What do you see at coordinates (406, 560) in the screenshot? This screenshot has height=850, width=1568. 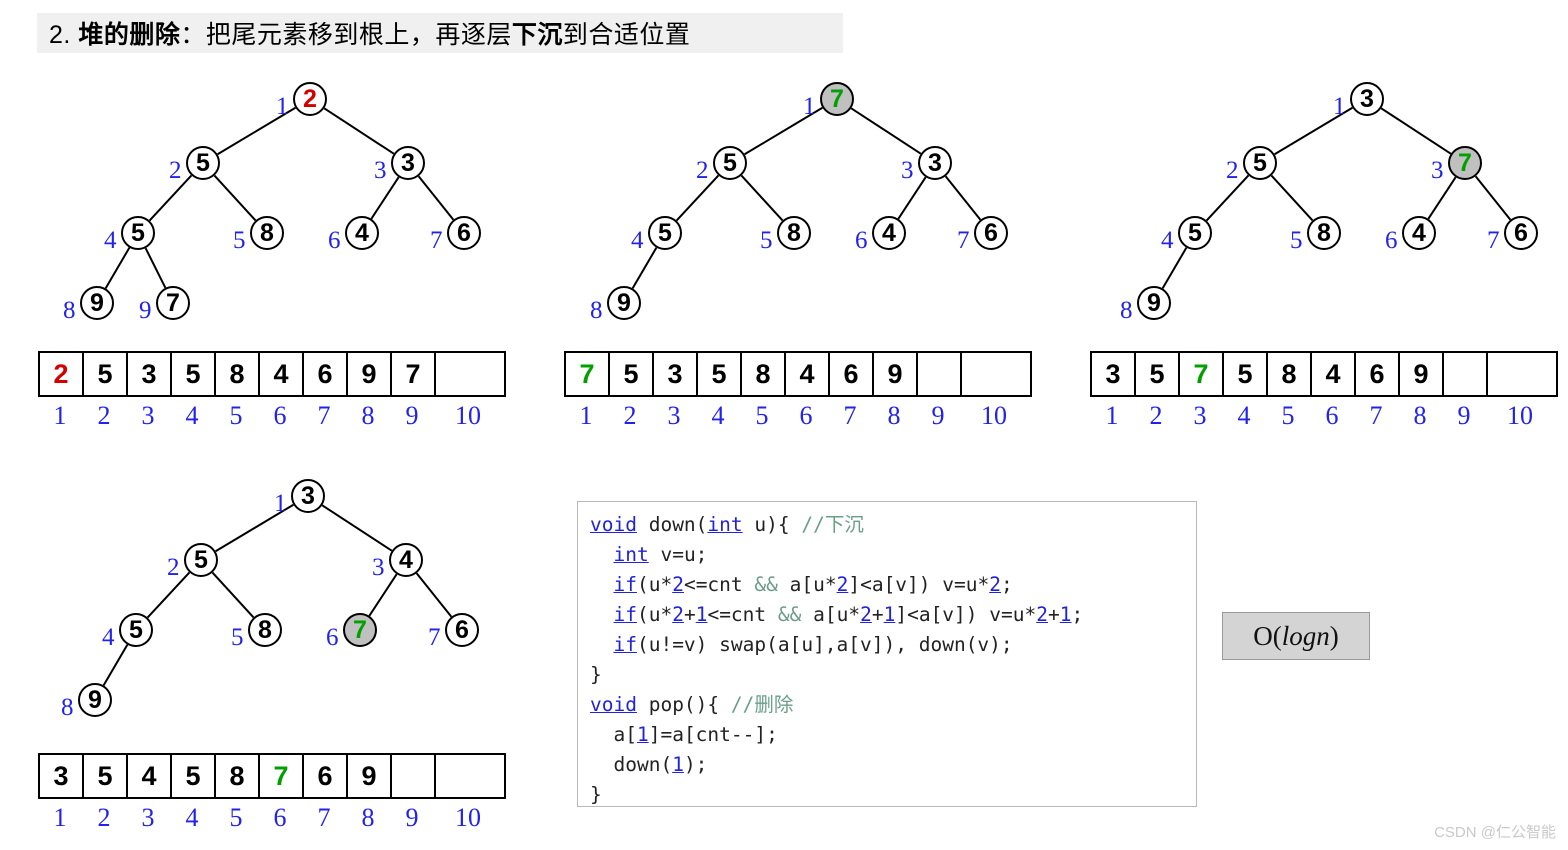 I see `tree-node-3: 4` at bounding box center [406, 560].